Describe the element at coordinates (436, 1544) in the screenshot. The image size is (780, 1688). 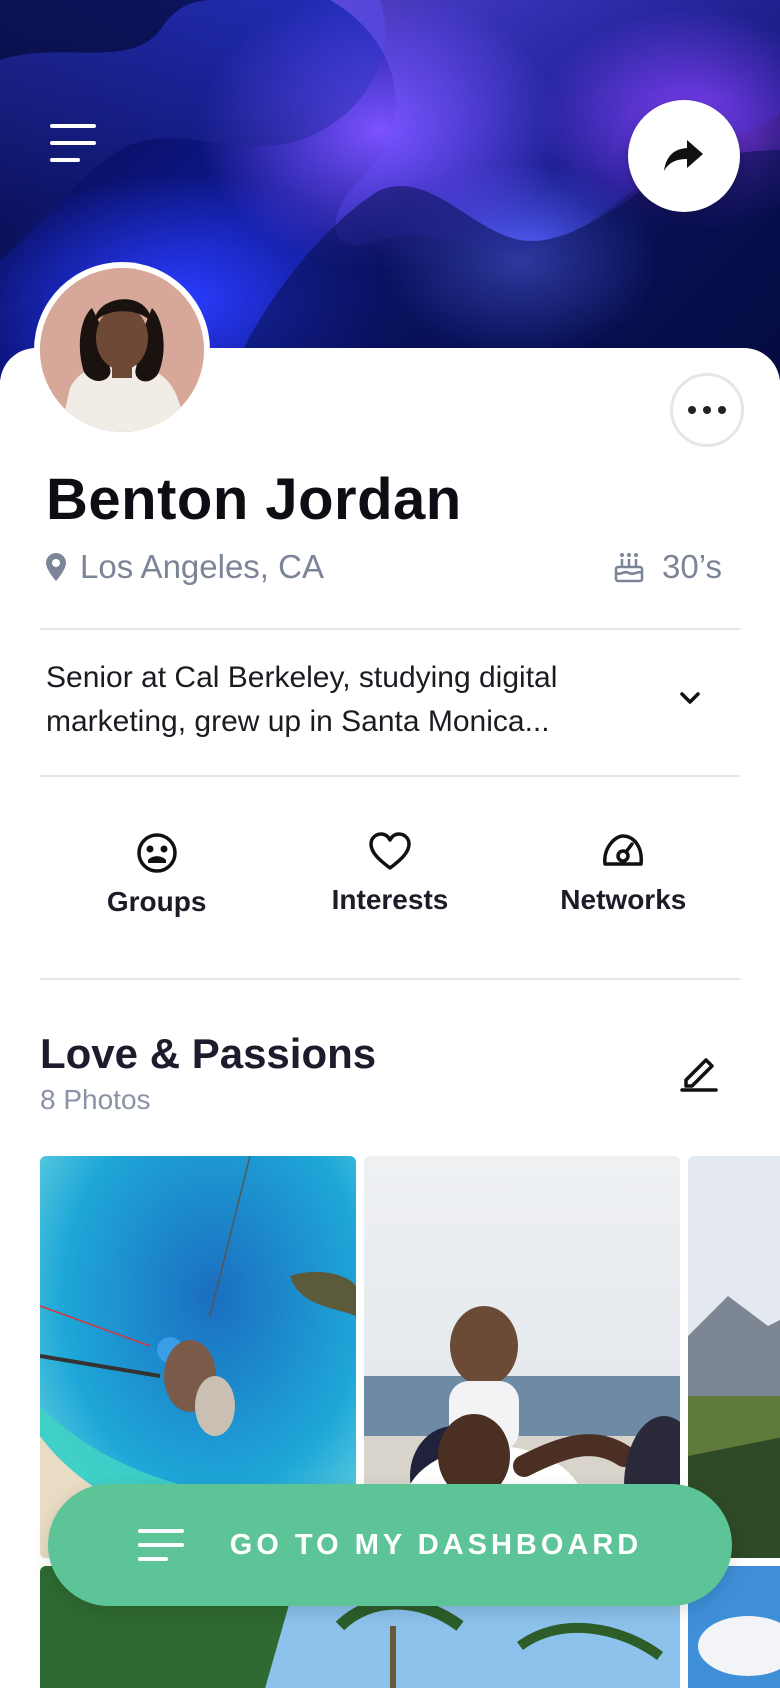
I see `dashboard-button-label: GO TO MY DASHBOARD` at that location.